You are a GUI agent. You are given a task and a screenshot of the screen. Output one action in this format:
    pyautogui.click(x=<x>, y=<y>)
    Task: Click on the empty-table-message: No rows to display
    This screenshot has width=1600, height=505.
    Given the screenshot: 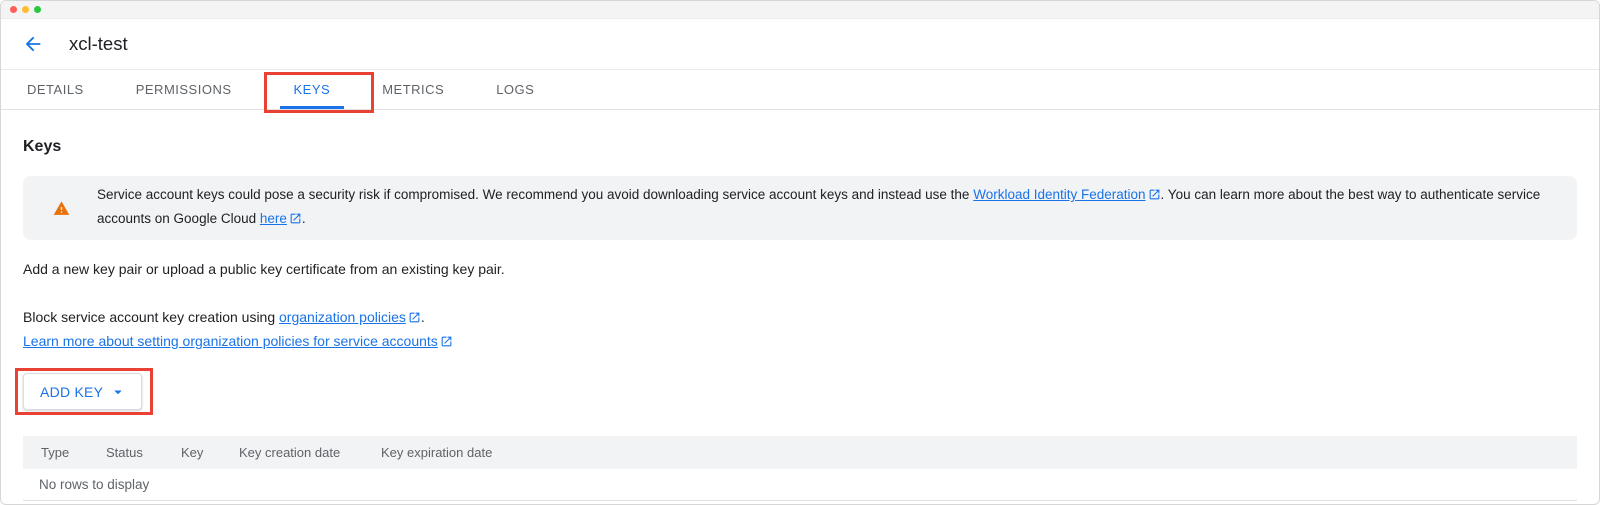 What is the action you would take?
    pyautogui.click(x=800, y=485)
    